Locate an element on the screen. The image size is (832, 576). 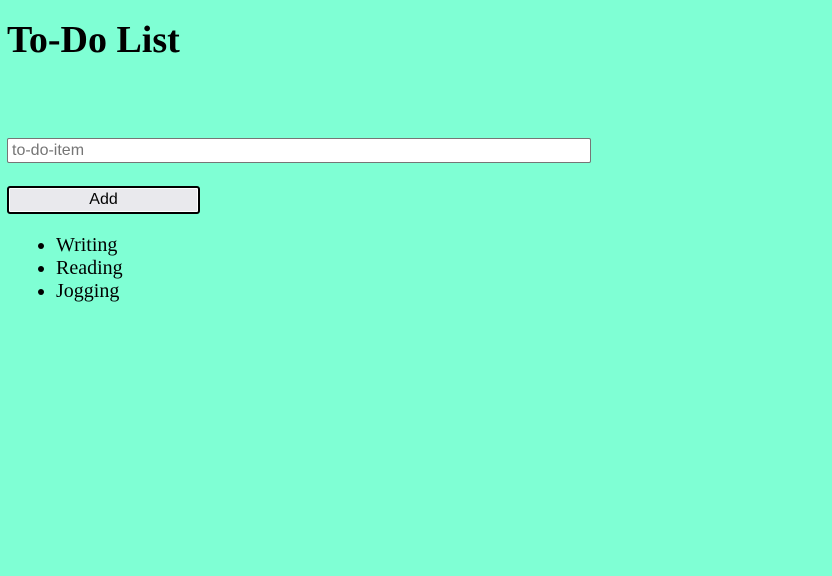
todo-list: Writing Reading Jogging is located at coordinates (416, 268).